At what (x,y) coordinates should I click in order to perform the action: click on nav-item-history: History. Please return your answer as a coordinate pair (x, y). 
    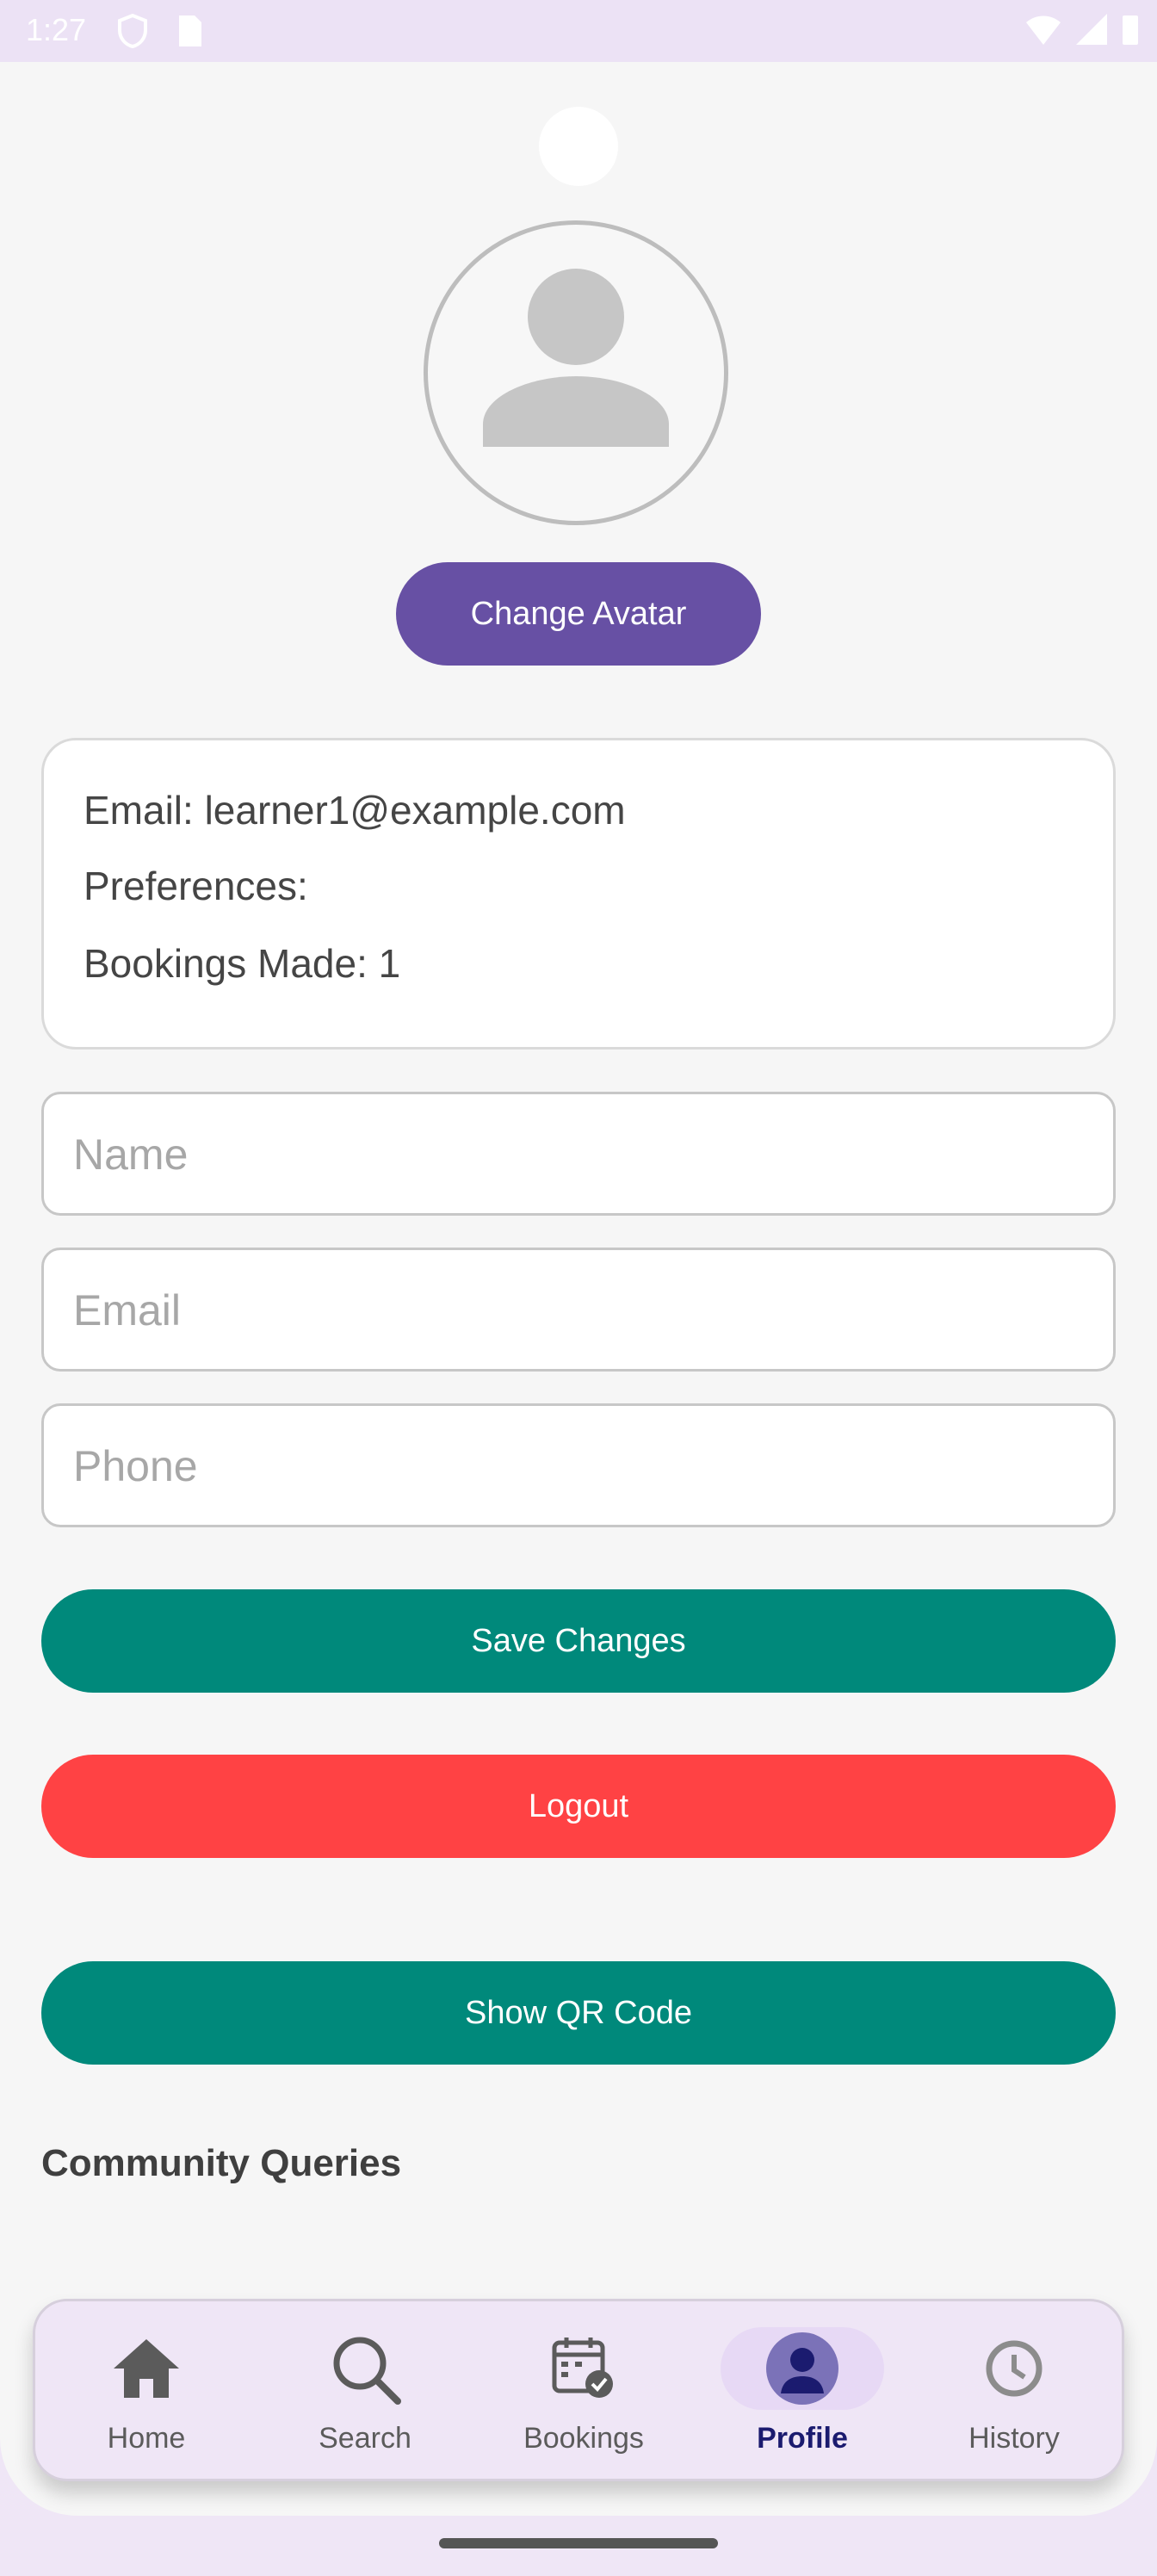
    Looking at the image, I should click on (1014, 2390).